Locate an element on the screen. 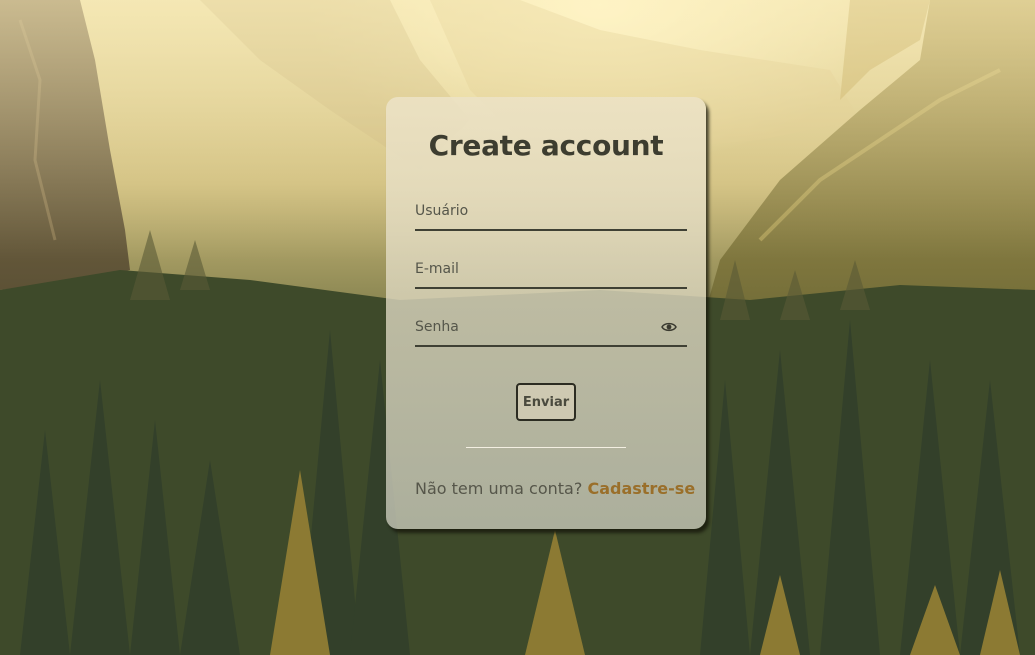 Image resolution: width=1035 pixels, height=655 pixels. signup-link: Cadastre-se is located at coordinates (641, 488).